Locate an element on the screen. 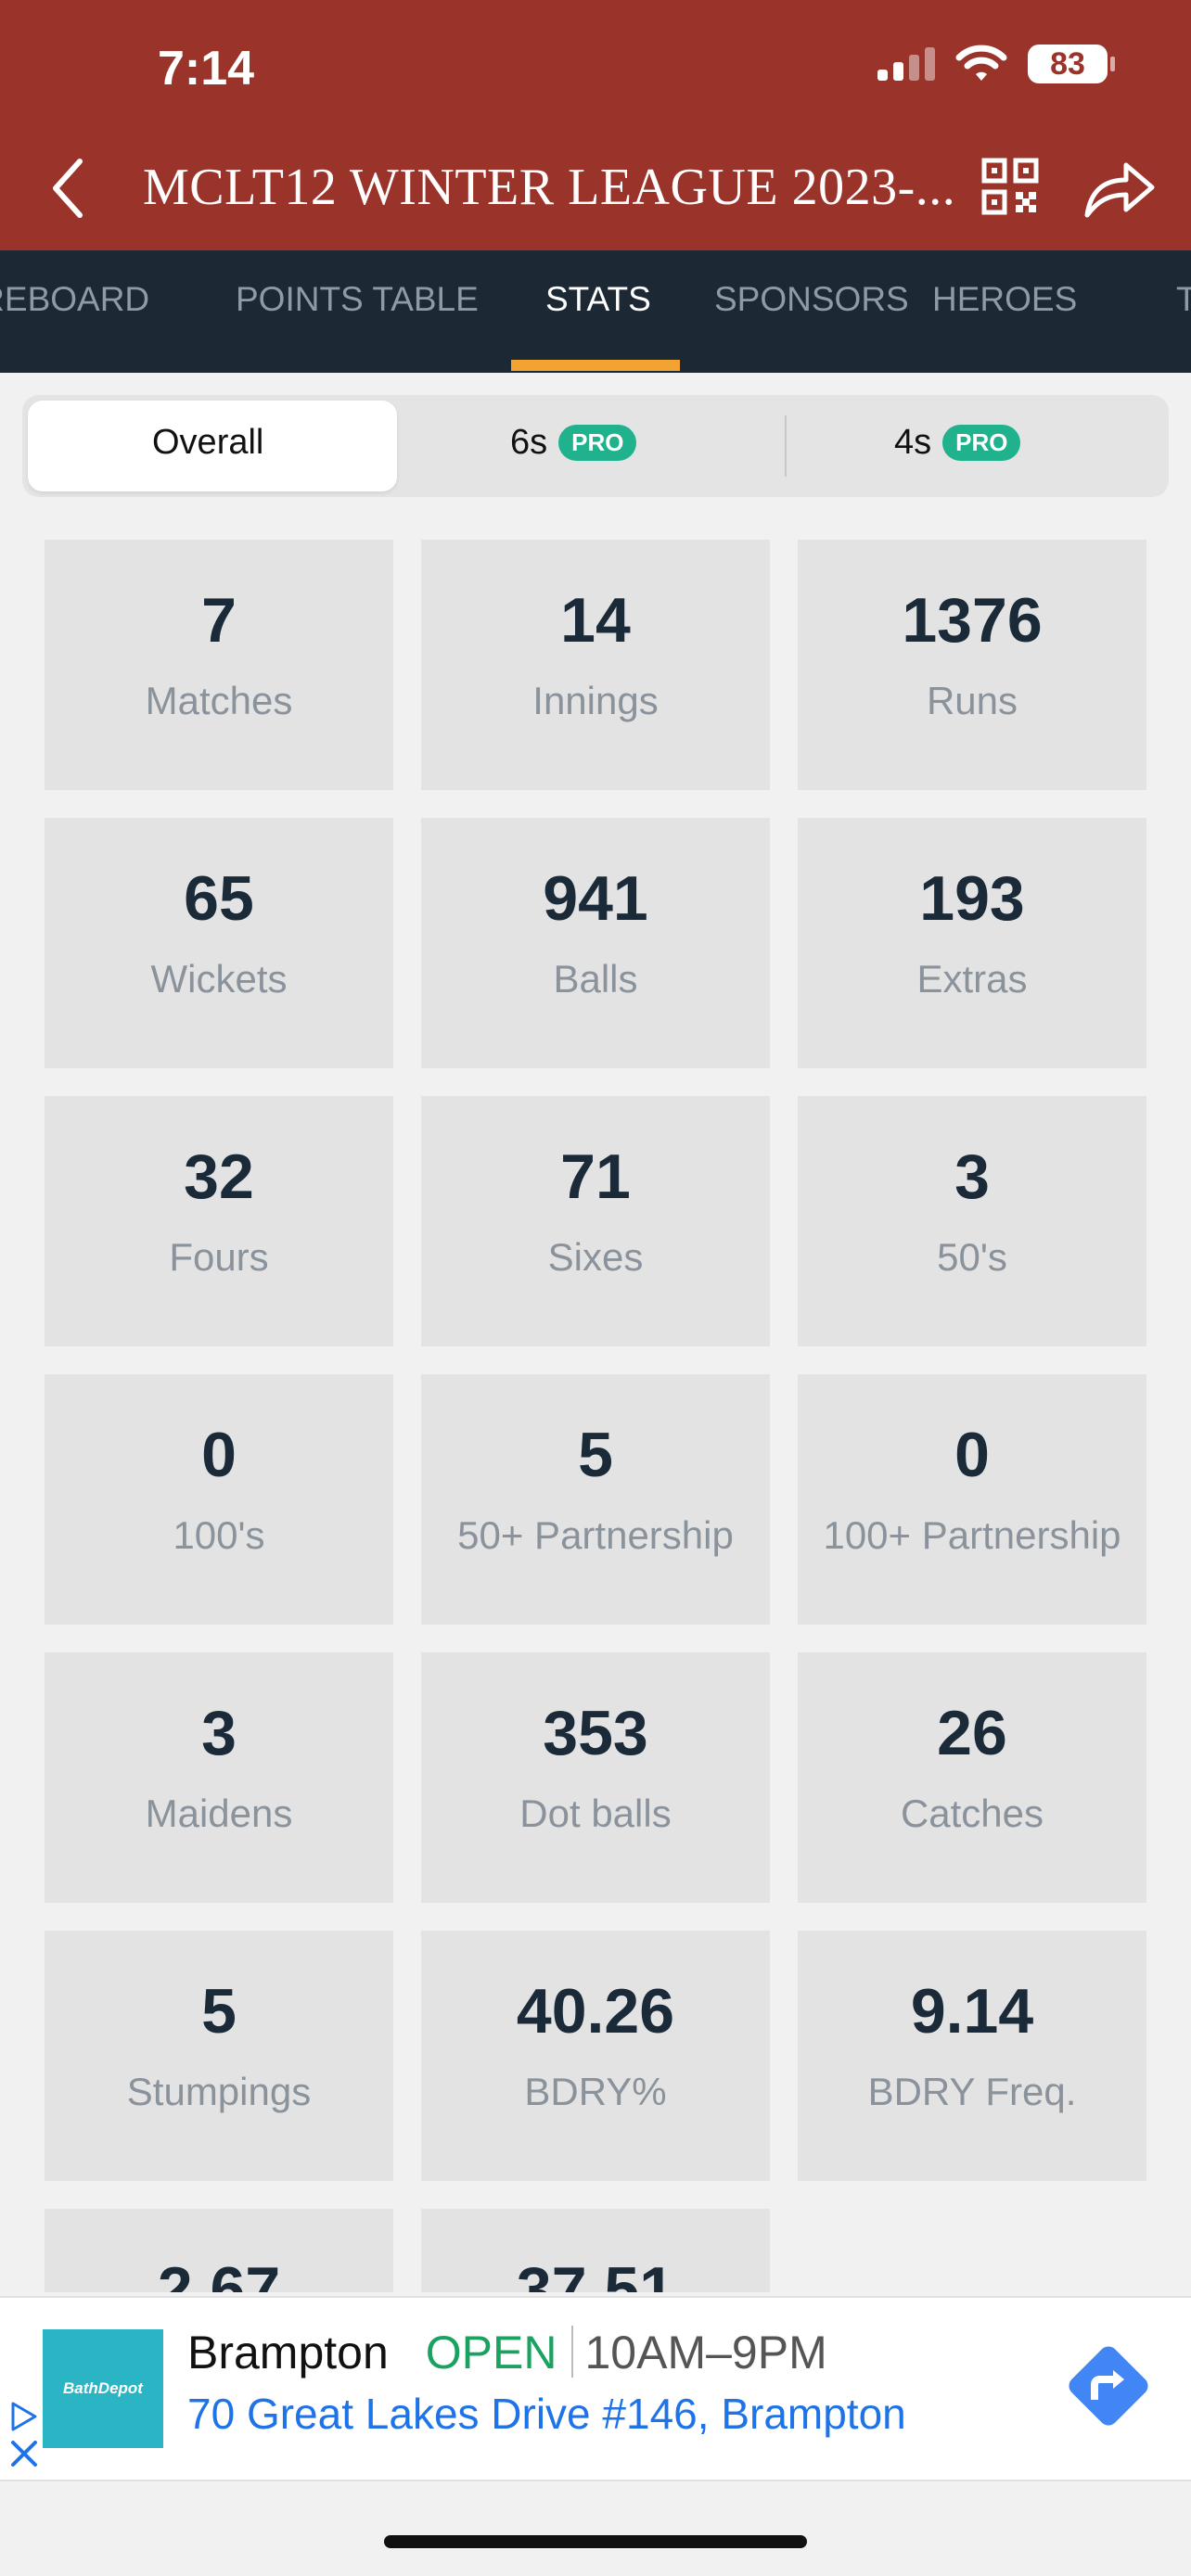 This screenshot has height=2576, width=1191. segment-4s: 4s PRO is located at coordinates (958, 443).